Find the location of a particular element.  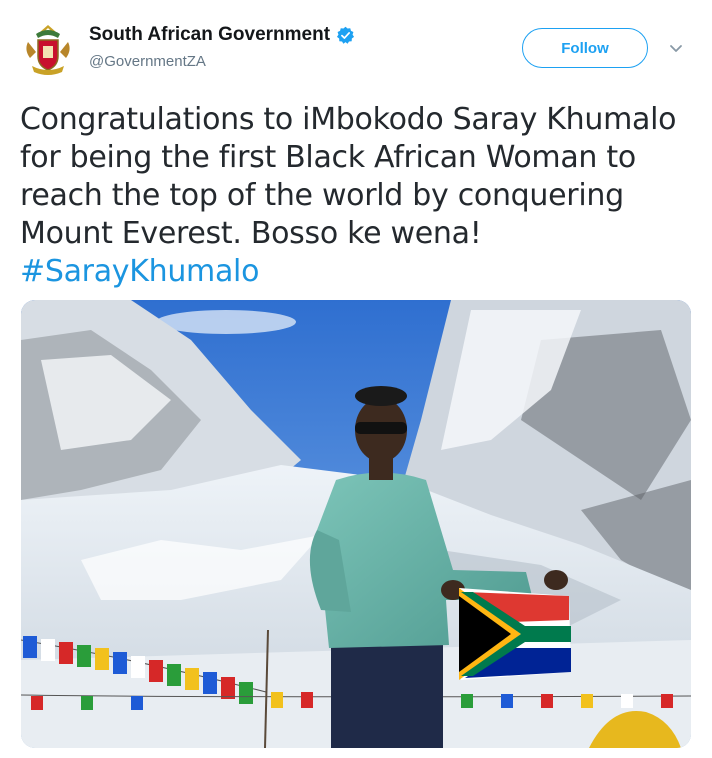

hashtag-link: #SarayKhumalo is located at coordinates (360, 272).